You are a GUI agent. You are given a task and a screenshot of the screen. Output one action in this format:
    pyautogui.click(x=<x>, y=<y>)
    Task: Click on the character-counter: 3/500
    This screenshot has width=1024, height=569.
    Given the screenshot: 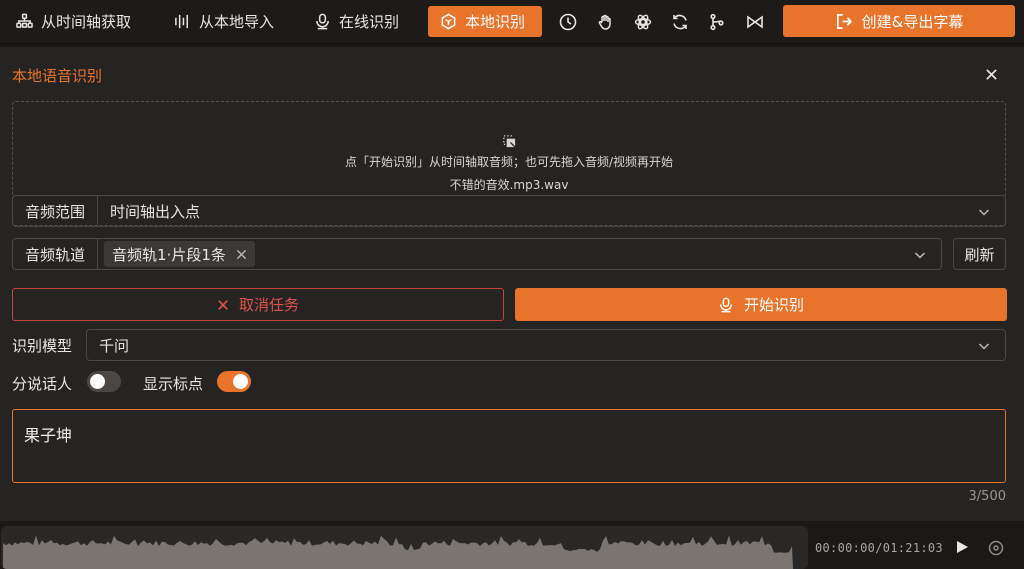 What is the action you would take?
    pyautogui.click(x=987, y=496)
    